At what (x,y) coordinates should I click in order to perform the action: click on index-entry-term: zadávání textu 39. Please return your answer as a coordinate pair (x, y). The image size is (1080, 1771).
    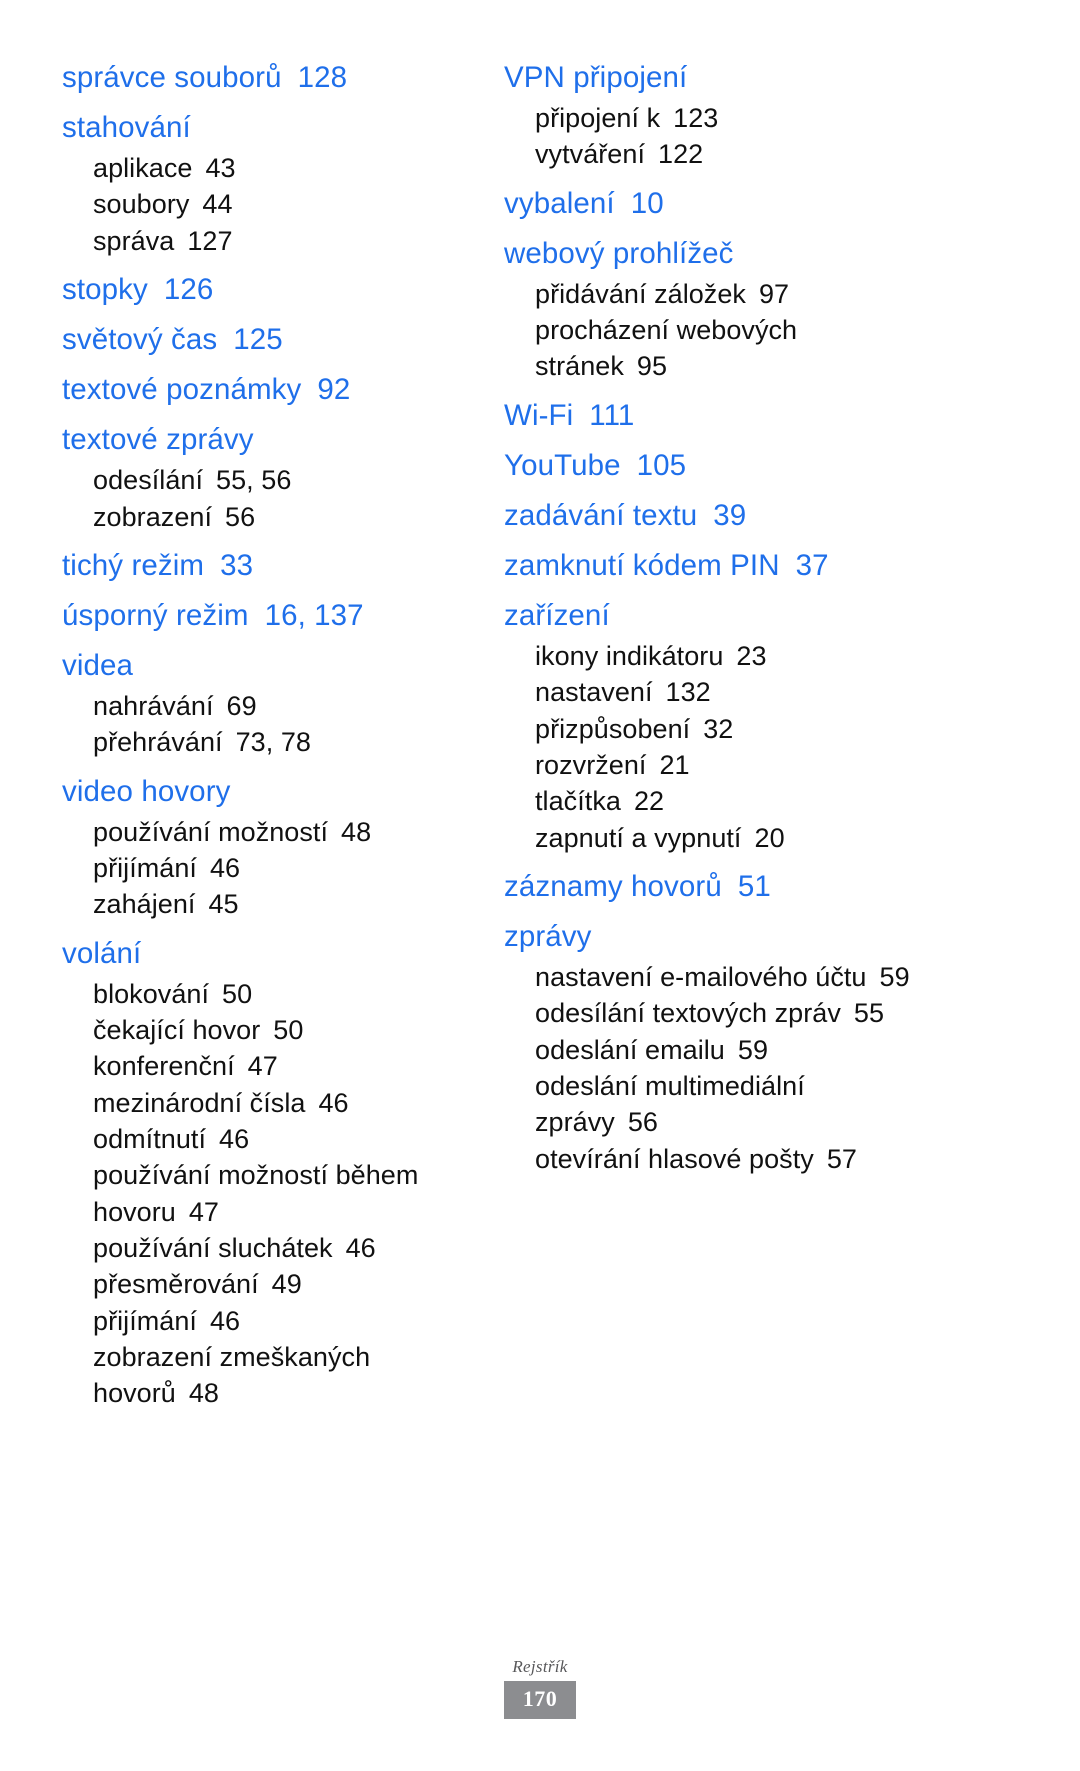
    Looking at the image, I should click on (714, 515).